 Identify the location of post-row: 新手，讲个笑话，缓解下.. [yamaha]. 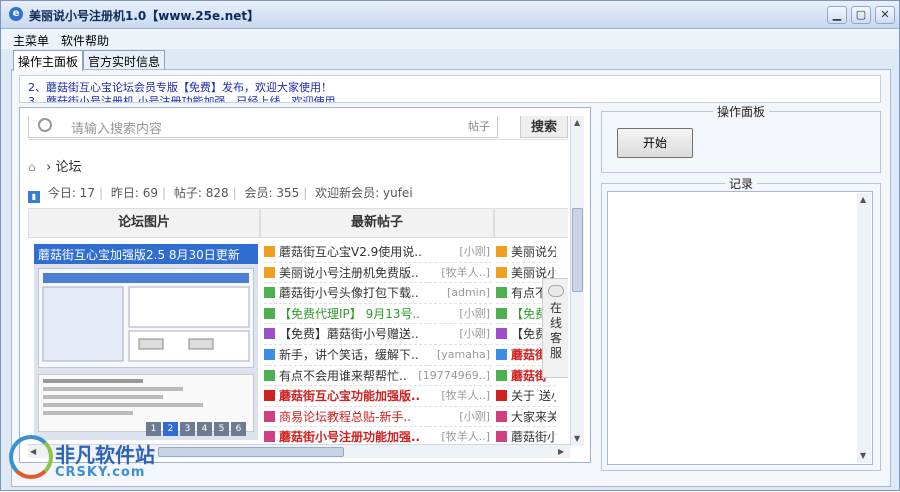
(378, 355).